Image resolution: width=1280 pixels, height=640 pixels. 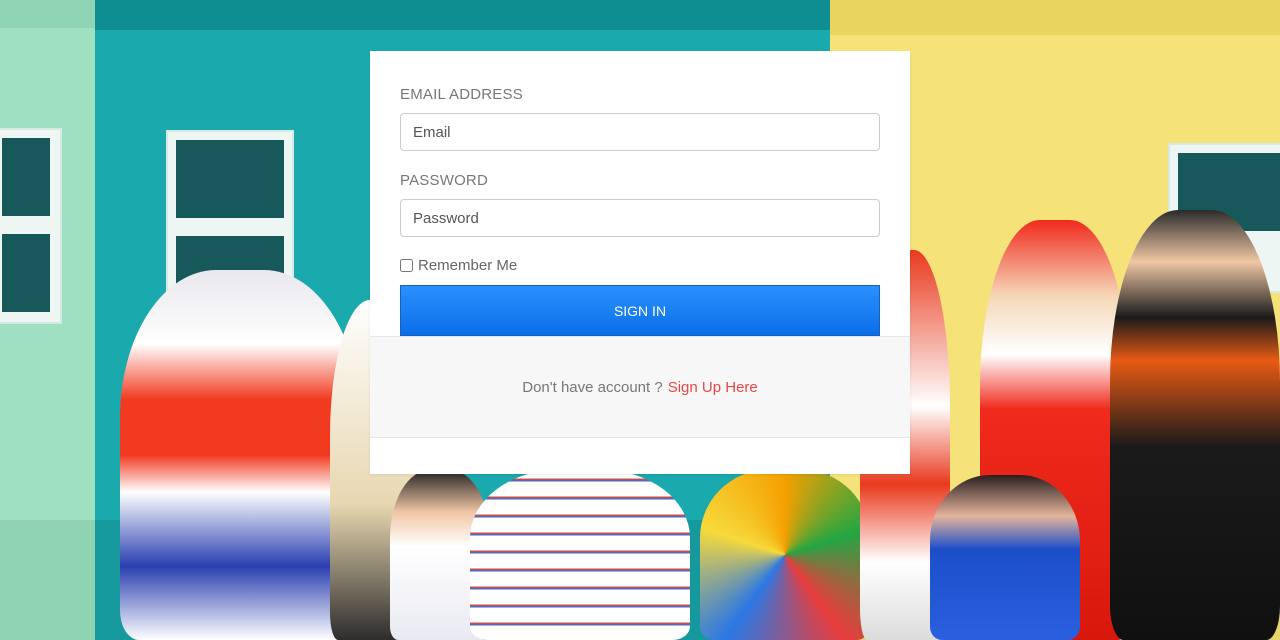 I want to click on sign-up-link: Sign Up Here, so click(x=713, y=387).